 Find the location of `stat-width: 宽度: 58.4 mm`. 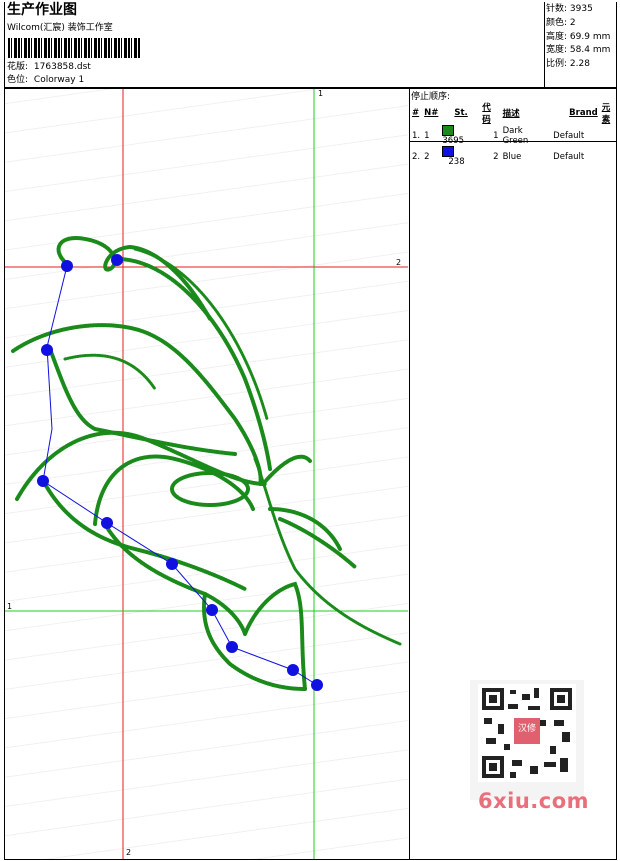

stat-width: 宽度: 58.4 mm is located at coordinates (578, 51).